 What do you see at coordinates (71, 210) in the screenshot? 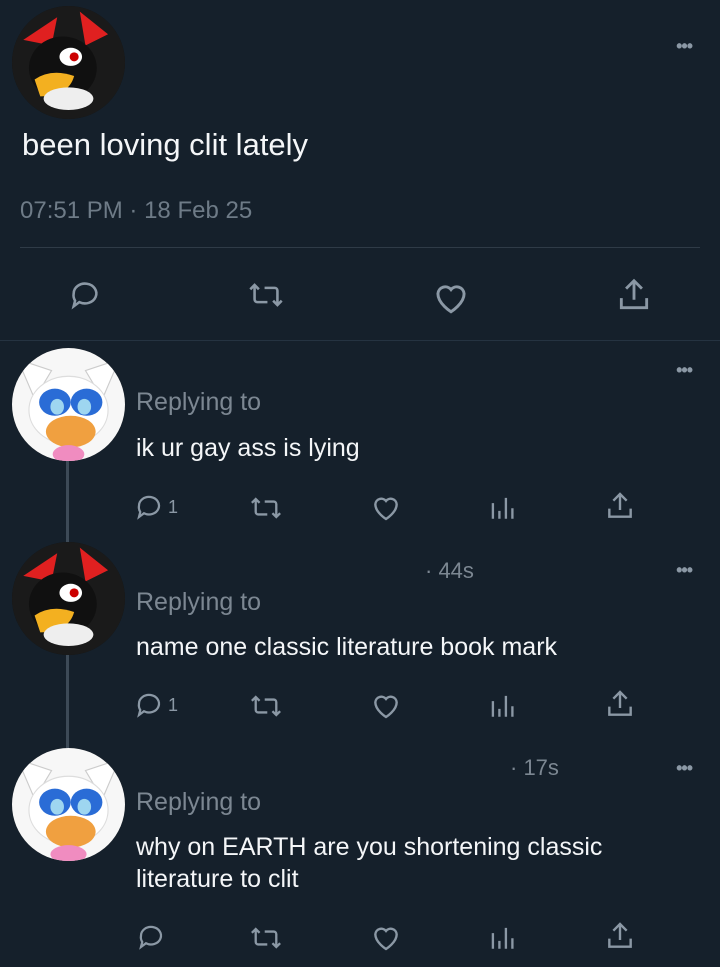
I see `post-time: 07:51 PM` at bounding box center [71, 210].